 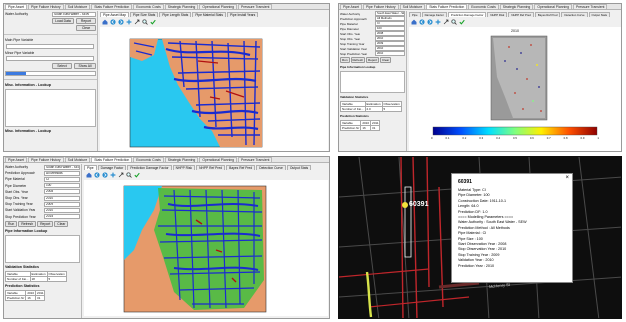 What do you see at coordinates (195, 249) in the screenshot?
I see `pipe-network-svg` at bounding box center [195, 249].